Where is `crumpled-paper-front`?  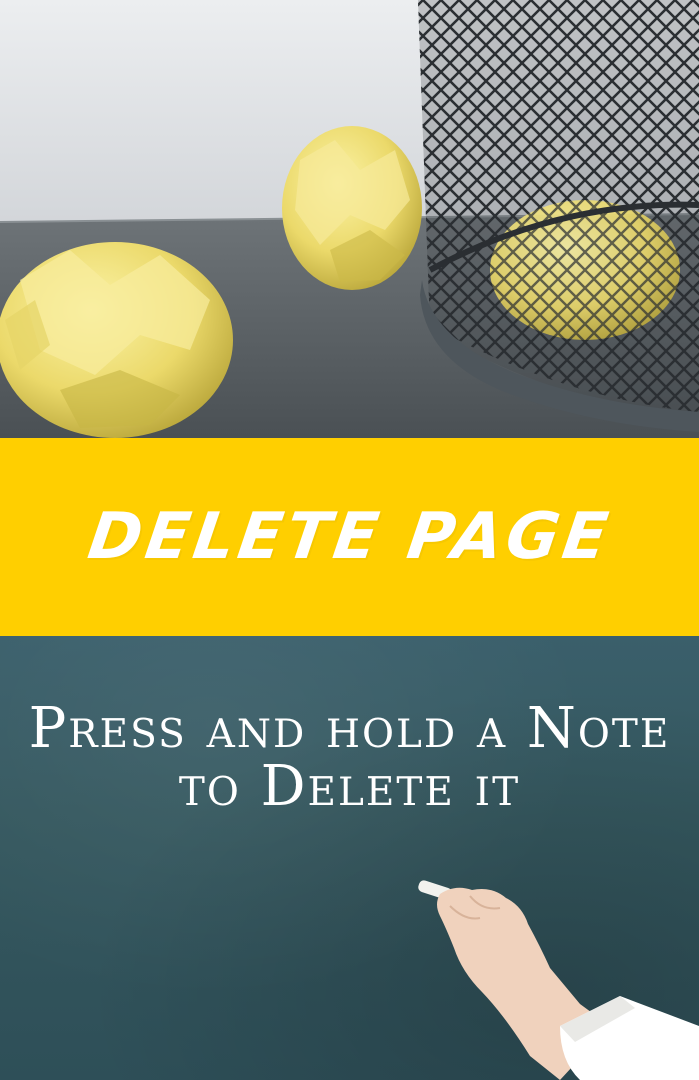 crumpled-paper-front is located at coordinates (116, 340).